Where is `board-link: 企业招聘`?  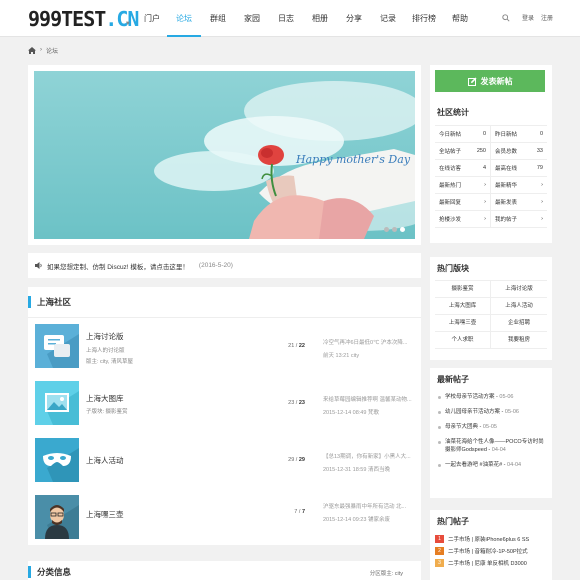
board-link: 企业招聘 is located at coordinates (519, 323).